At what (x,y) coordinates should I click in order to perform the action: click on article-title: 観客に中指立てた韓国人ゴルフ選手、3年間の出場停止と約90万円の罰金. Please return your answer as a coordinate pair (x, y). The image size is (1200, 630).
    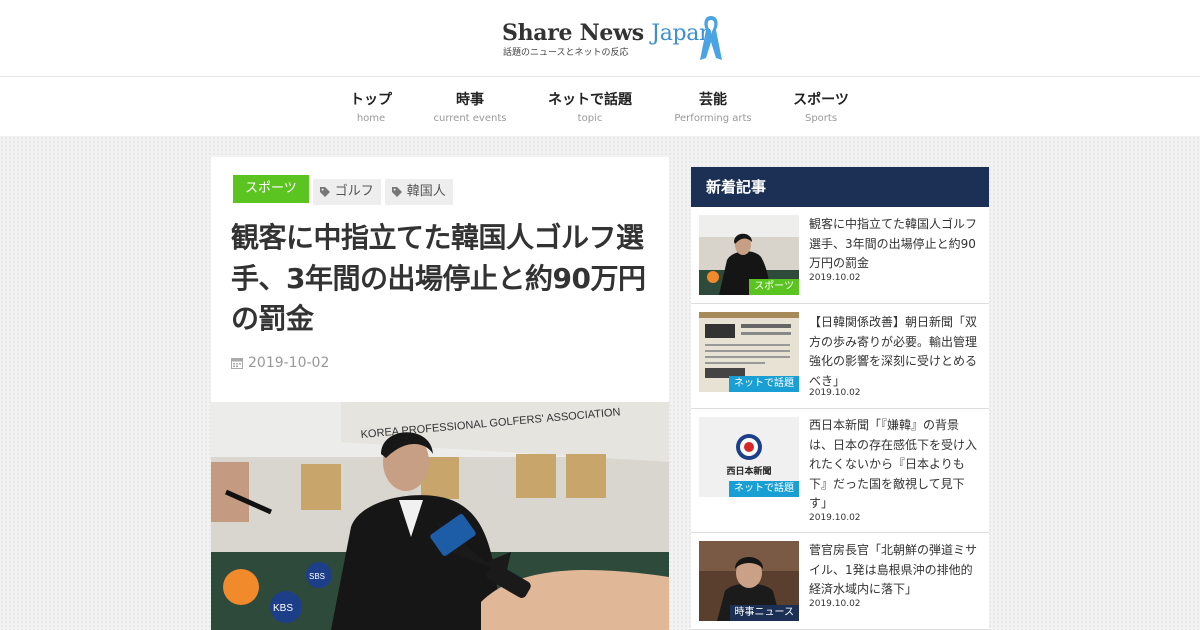
    Looking at the image, I should click on (438, 278).